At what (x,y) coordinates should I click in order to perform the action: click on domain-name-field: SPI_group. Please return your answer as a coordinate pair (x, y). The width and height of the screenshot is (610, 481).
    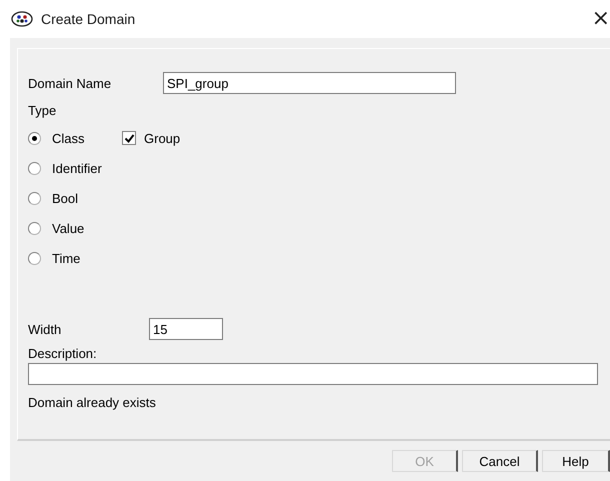
    Looking at the image, I should click on (309, 83).